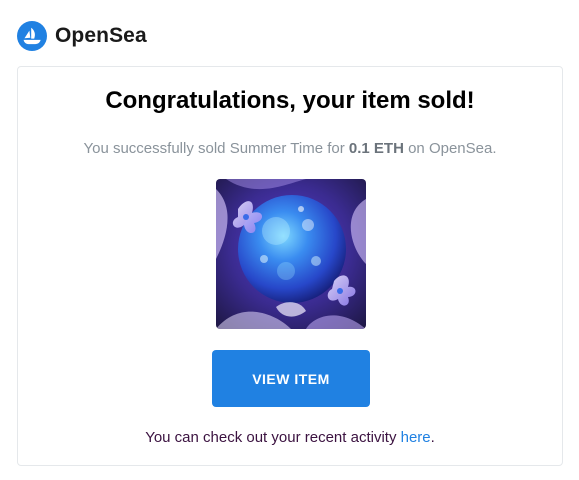 The width and height of the screenshot is (579, 480). I want to click on recent-activity-link: here, so click(416, 437).